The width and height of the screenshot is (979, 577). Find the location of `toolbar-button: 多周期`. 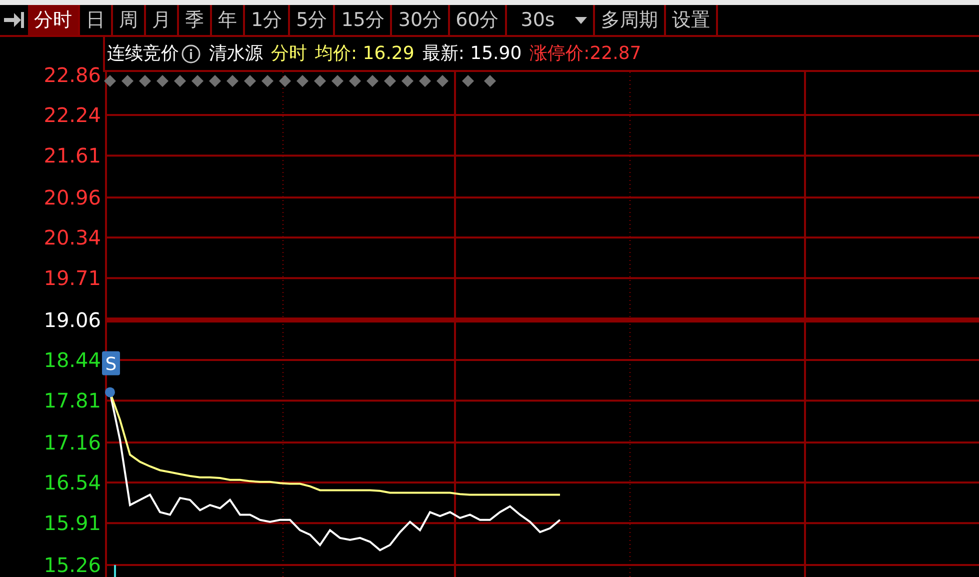

toolbar-button: 多周期 is located at coordinates (630, 20).